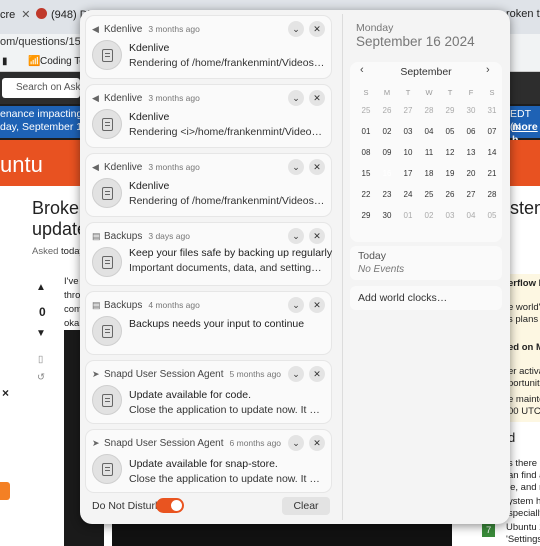  Describe the element at coordinates (408, 195) in the screenshot. I see `calendar-day: 24` at that location.